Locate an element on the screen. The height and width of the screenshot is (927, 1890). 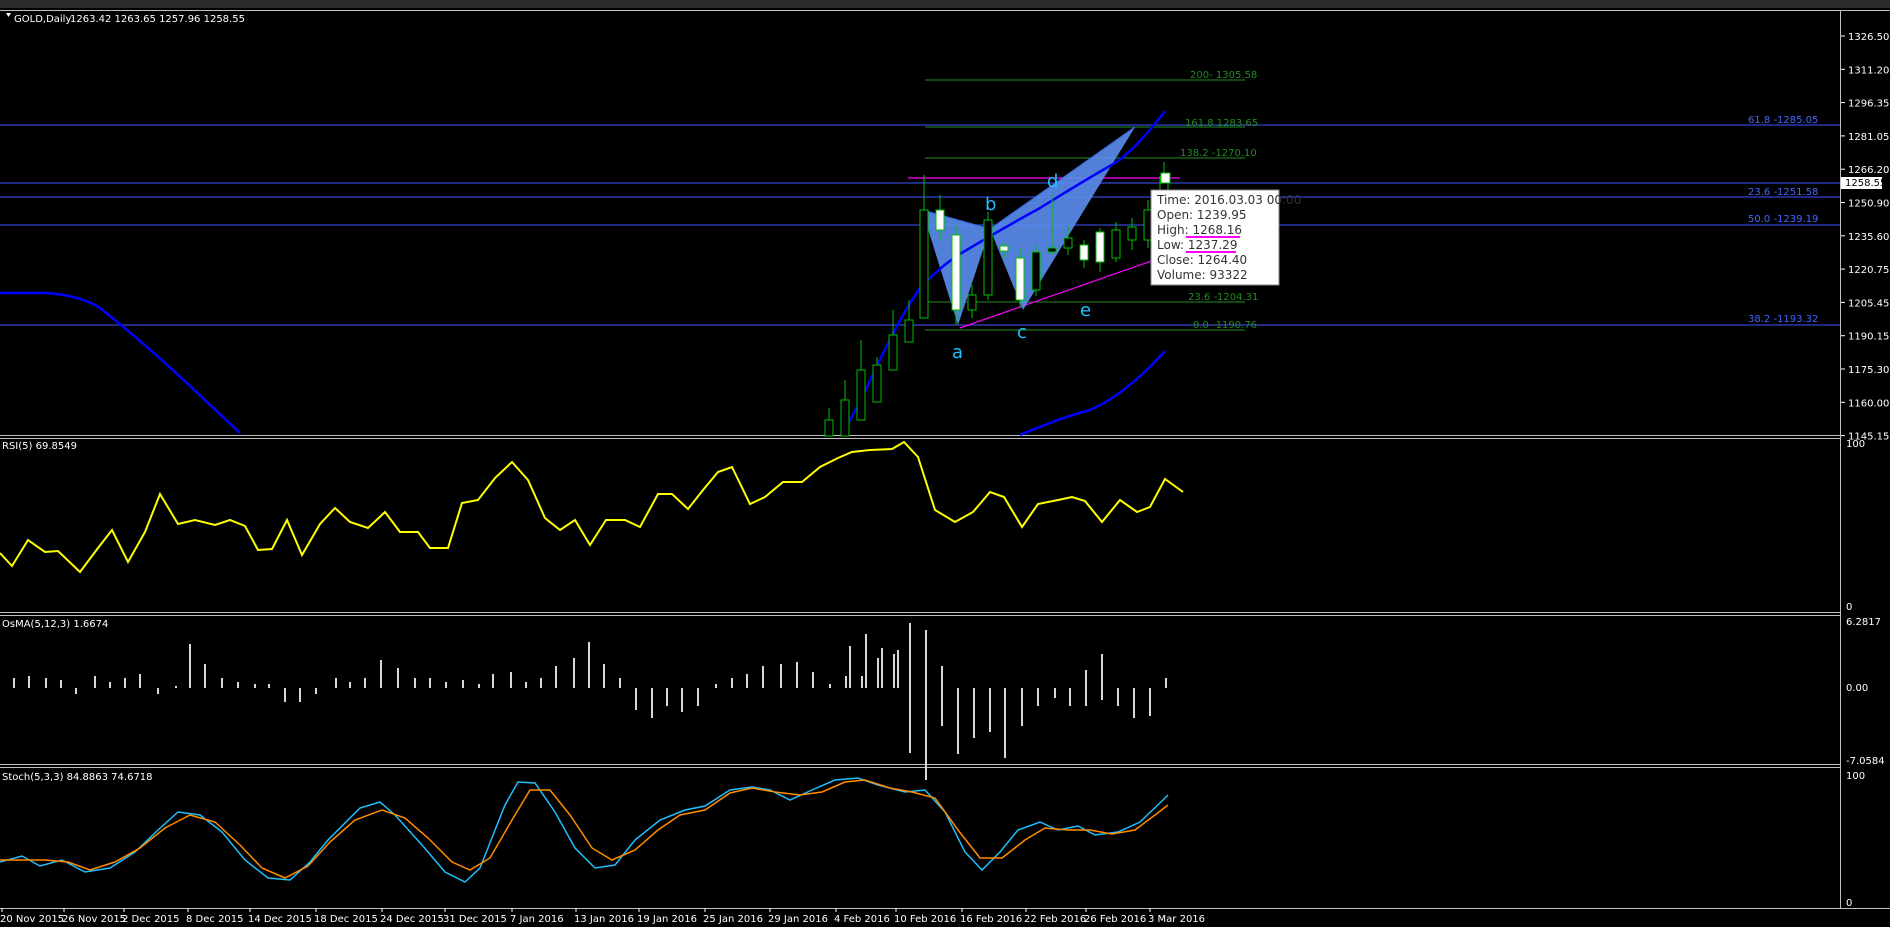
fib-blue-236: 23.6 -1251.58 is located at coordinates (1783, 192).